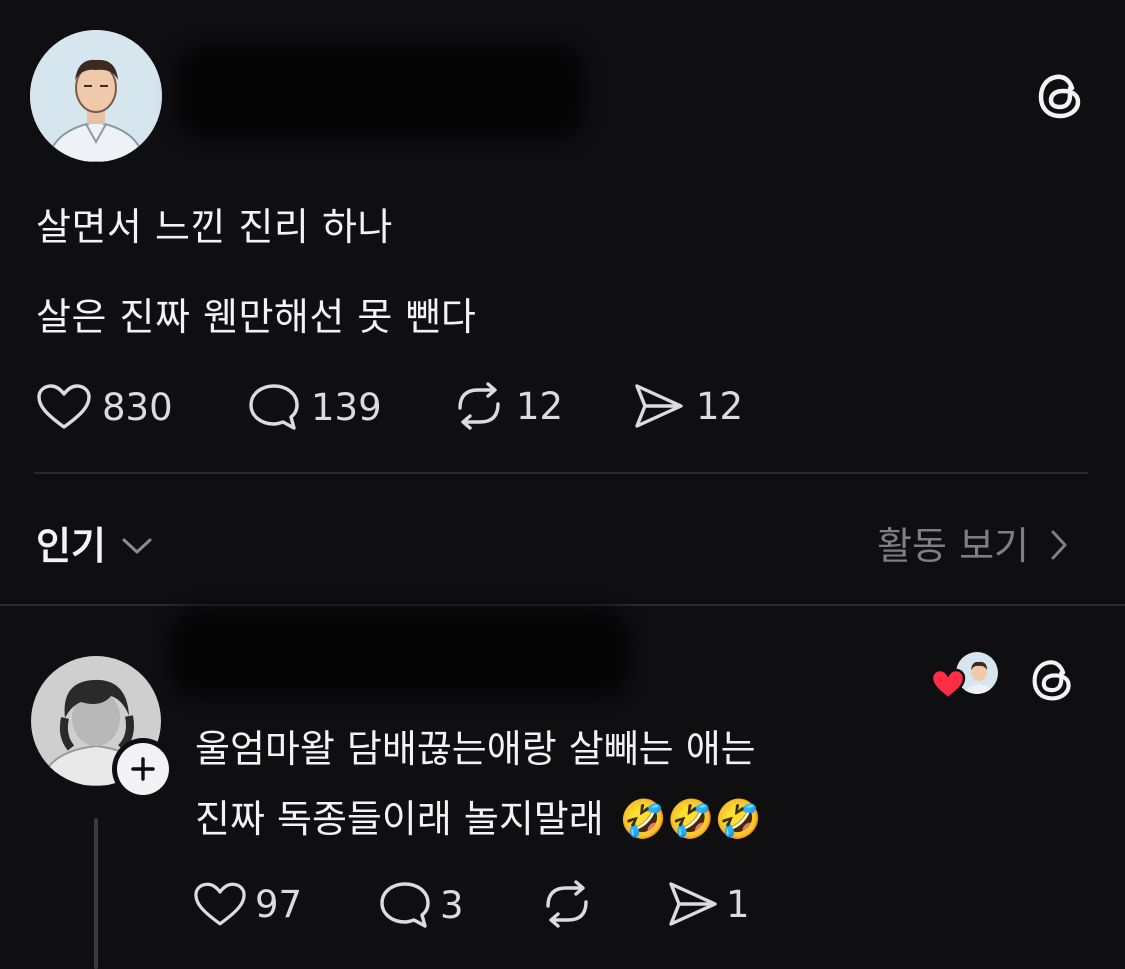 The image size is (1125, 969). Describe the element at coordinates (690, 819) in the screenshot. I see `rofl-emoji: 🤣🤣🤣` at that location.